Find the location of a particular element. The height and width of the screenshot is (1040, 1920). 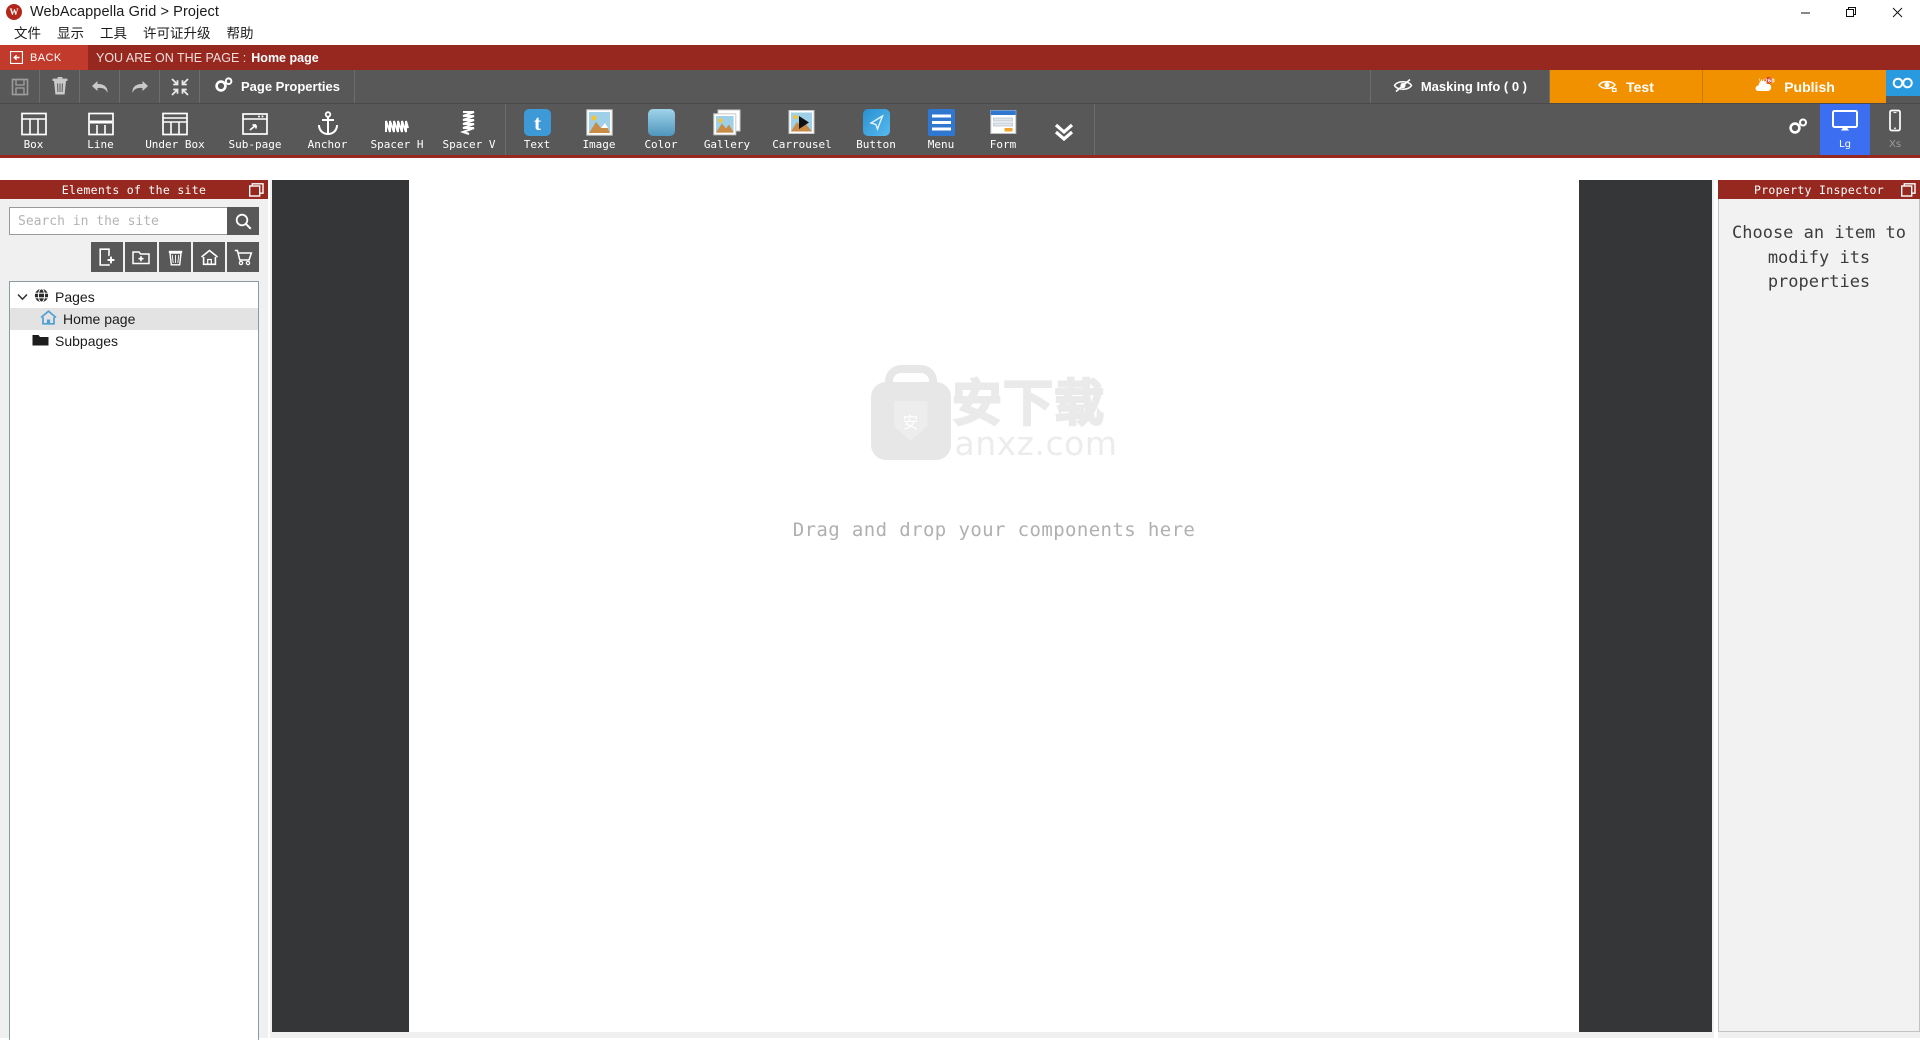

tree-node-pages: Pages is located at coordinates (134, 297).